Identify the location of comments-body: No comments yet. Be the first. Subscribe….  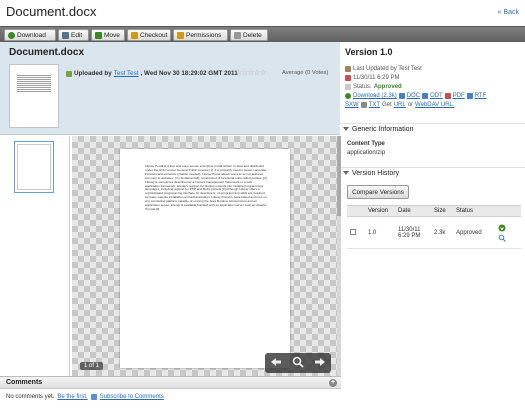
(170, 397).